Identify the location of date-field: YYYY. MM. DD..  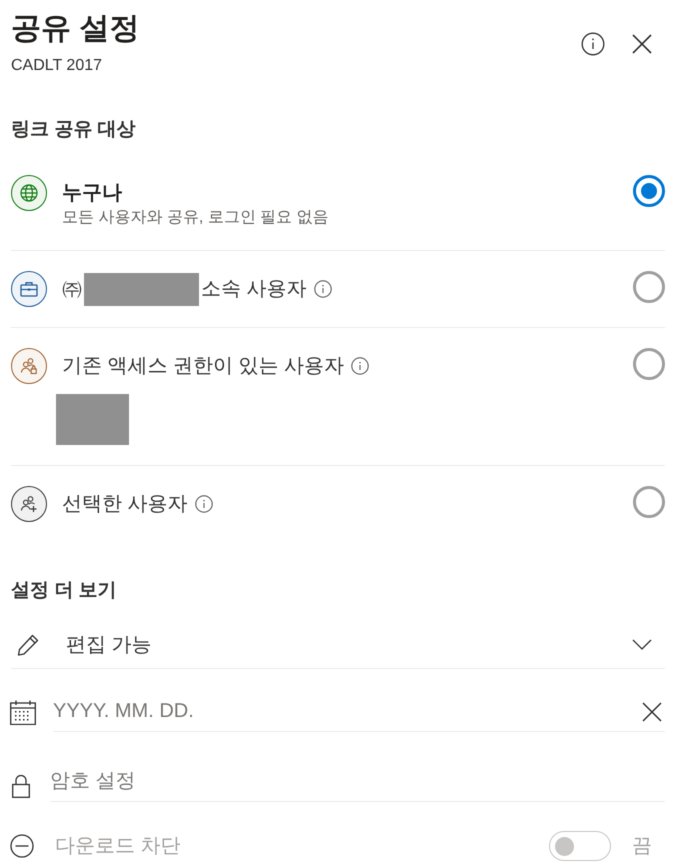
(359, 712).